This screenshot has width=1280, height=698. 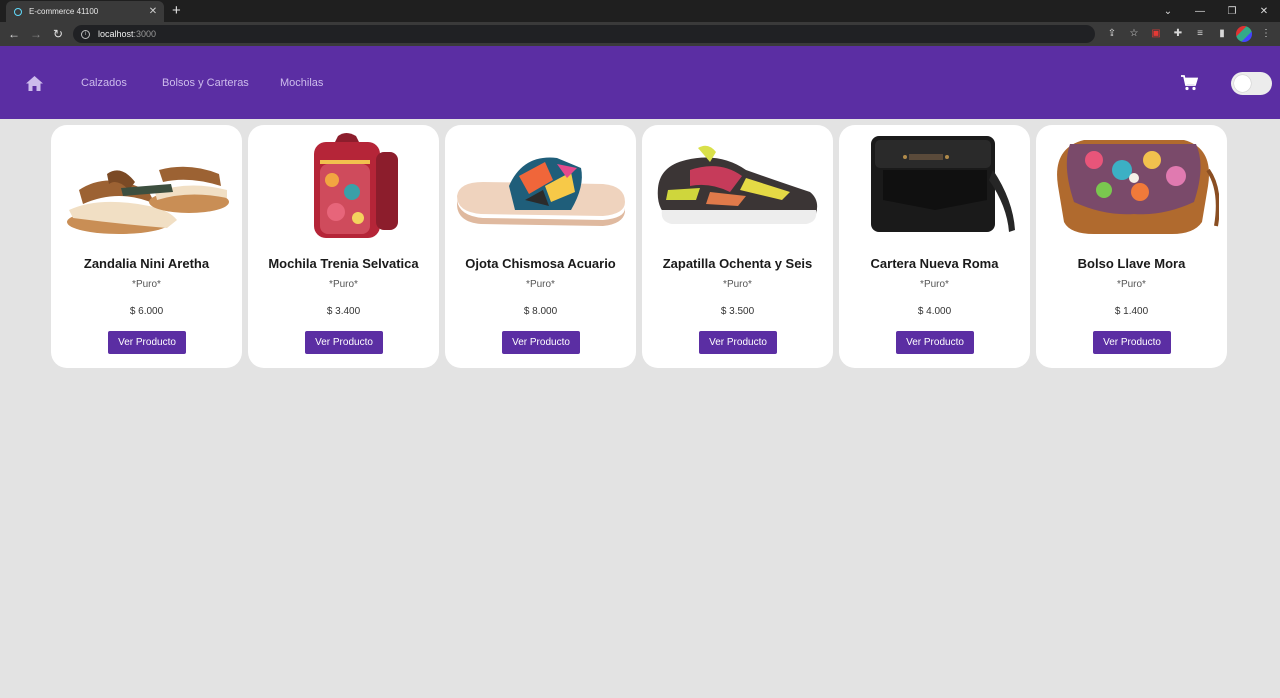 I want to click on url-host: localhost, so click(x=116, y=34).